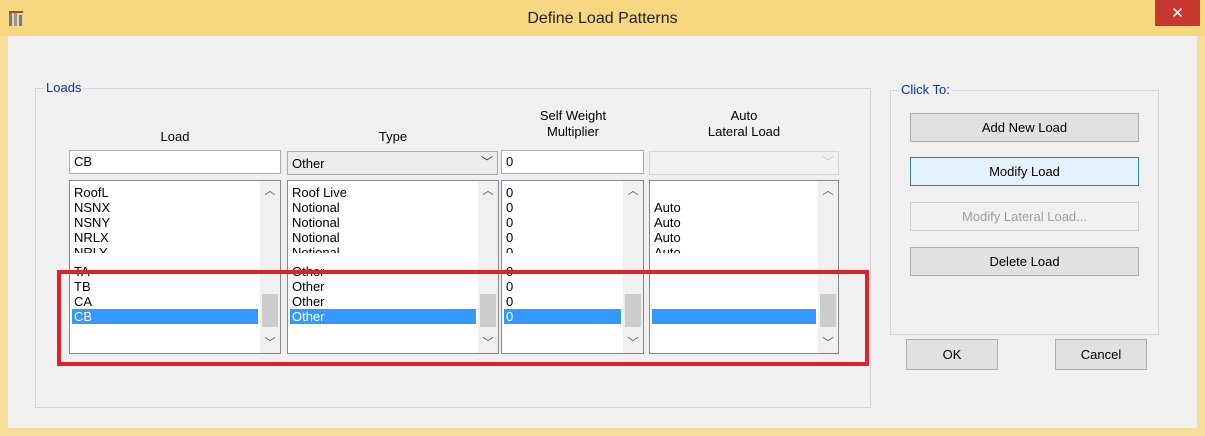 Image resolution: width=1205 pixels, height=436 pixels. Describe the element at coordinates (572, 162) in the screenshot. I see `self-weight-multiplier-input: 0` at that location.